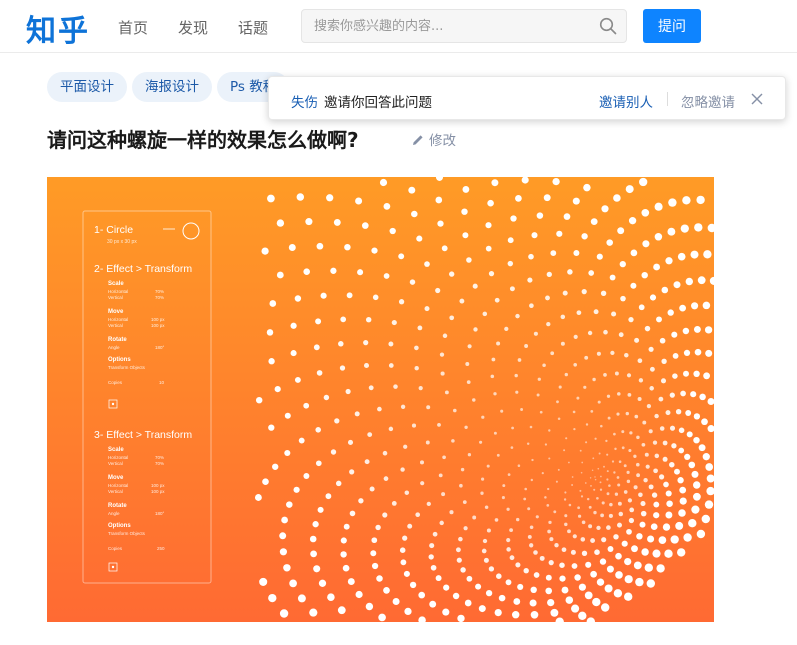 This screenshot has height=645, width=797. What do you see at coordinates (304, 101) in the screenshot?
I see `inviter-name-link: 失伤` at bounding box center [304, 101].